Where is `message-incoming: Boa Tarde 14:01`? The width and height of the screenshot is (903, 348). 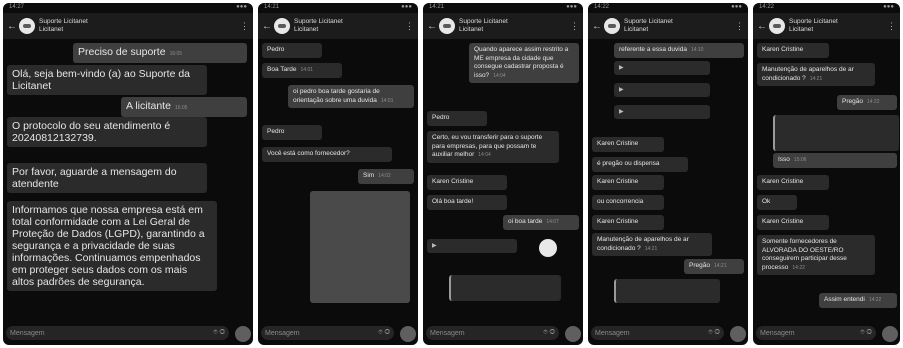 message-incoming: Boa Tarde 14:01 is located at coordinates (302, 70).